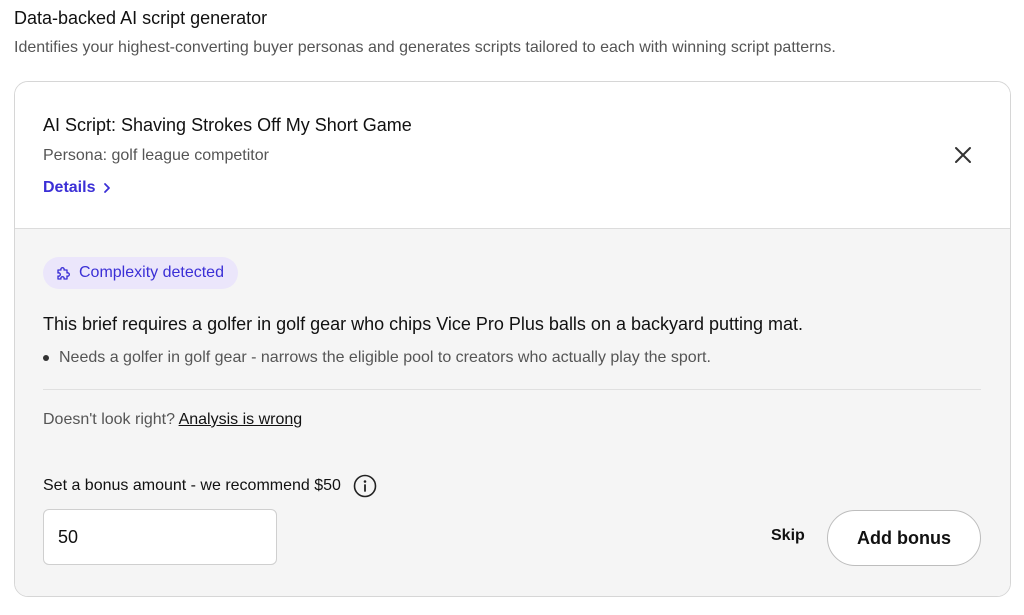 This screenshot has width=1024, height=615. Describe the element at coordinates (904, 538) in the screenshot. I see `add-bonus-button: Add bonus` at that location.